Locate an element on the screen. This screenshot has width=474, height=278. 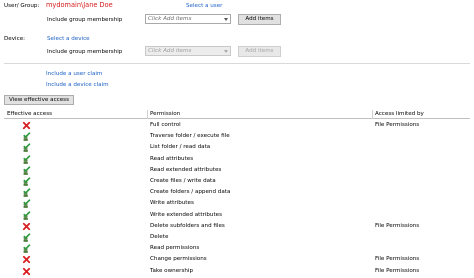
header-permission: Permission is located at coordinates (165, 114).